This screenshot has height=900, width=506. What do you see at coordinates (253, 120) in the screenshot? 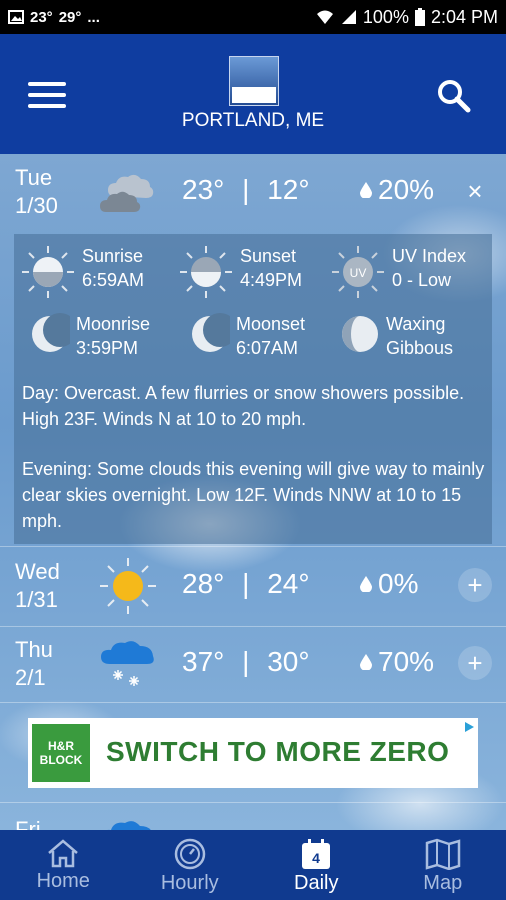
I see `location-title: PORTLAND, ME` at bounding box center [253, 120].